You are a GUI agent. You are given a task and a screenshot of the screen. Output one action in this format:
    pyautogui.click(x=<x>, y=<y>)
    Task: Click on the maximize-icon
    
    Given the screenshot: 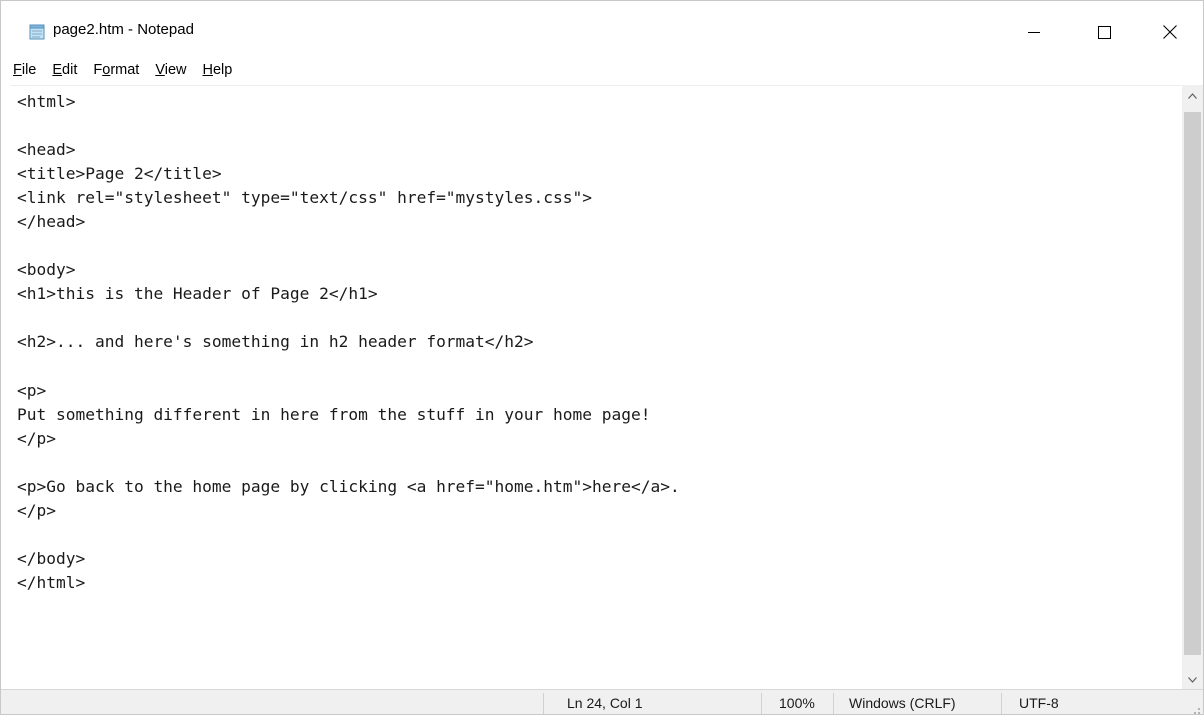 What is the action you would take?
    pyautogui.click(x=1104, y=32)
    